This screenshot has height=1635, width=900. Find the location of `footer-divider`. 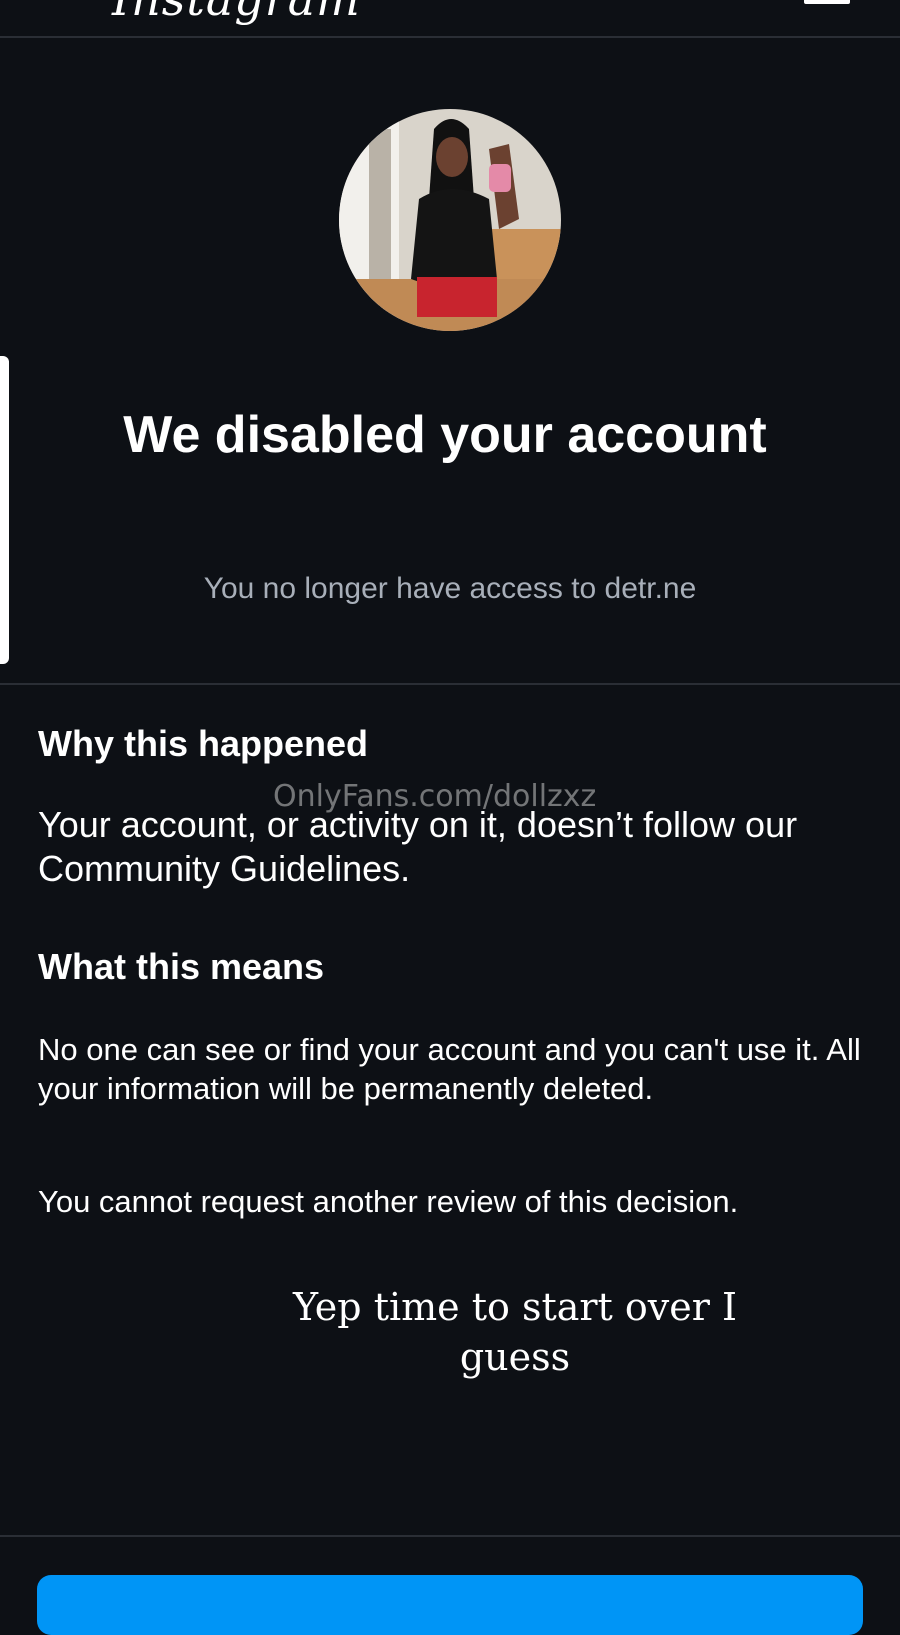

footer-divider is located at coordinates (450, 1536).